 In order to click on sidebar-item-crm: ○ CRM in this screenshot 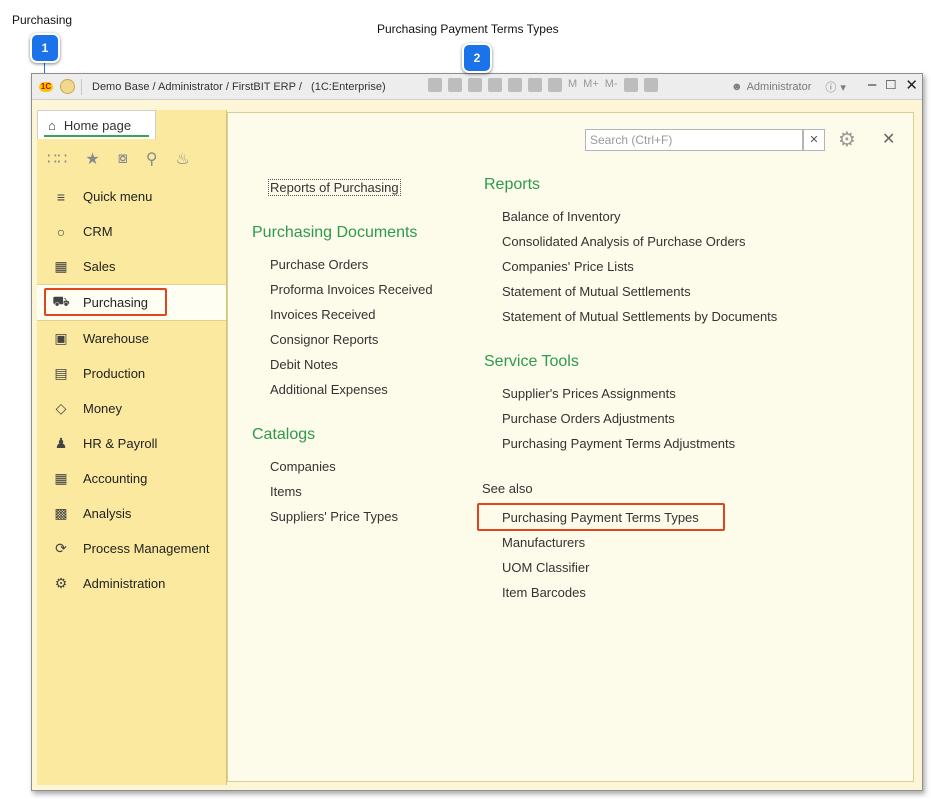, I will do `click(131, 231)`.